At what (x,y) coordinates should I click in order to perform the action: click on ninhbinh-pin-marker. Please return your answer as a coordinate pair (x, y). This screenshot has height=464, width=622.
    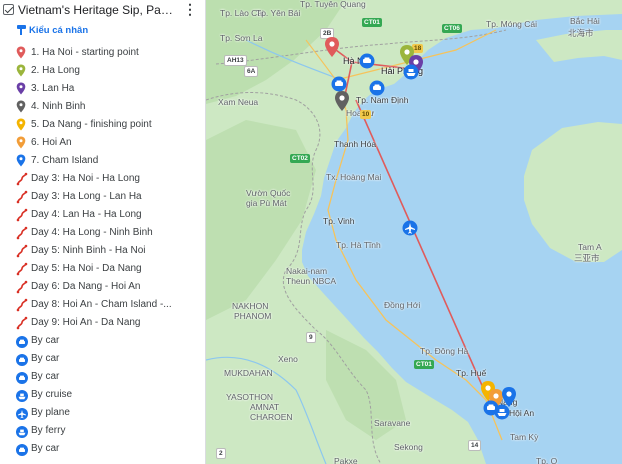
    Looking at the image, I should click on (342, 101).